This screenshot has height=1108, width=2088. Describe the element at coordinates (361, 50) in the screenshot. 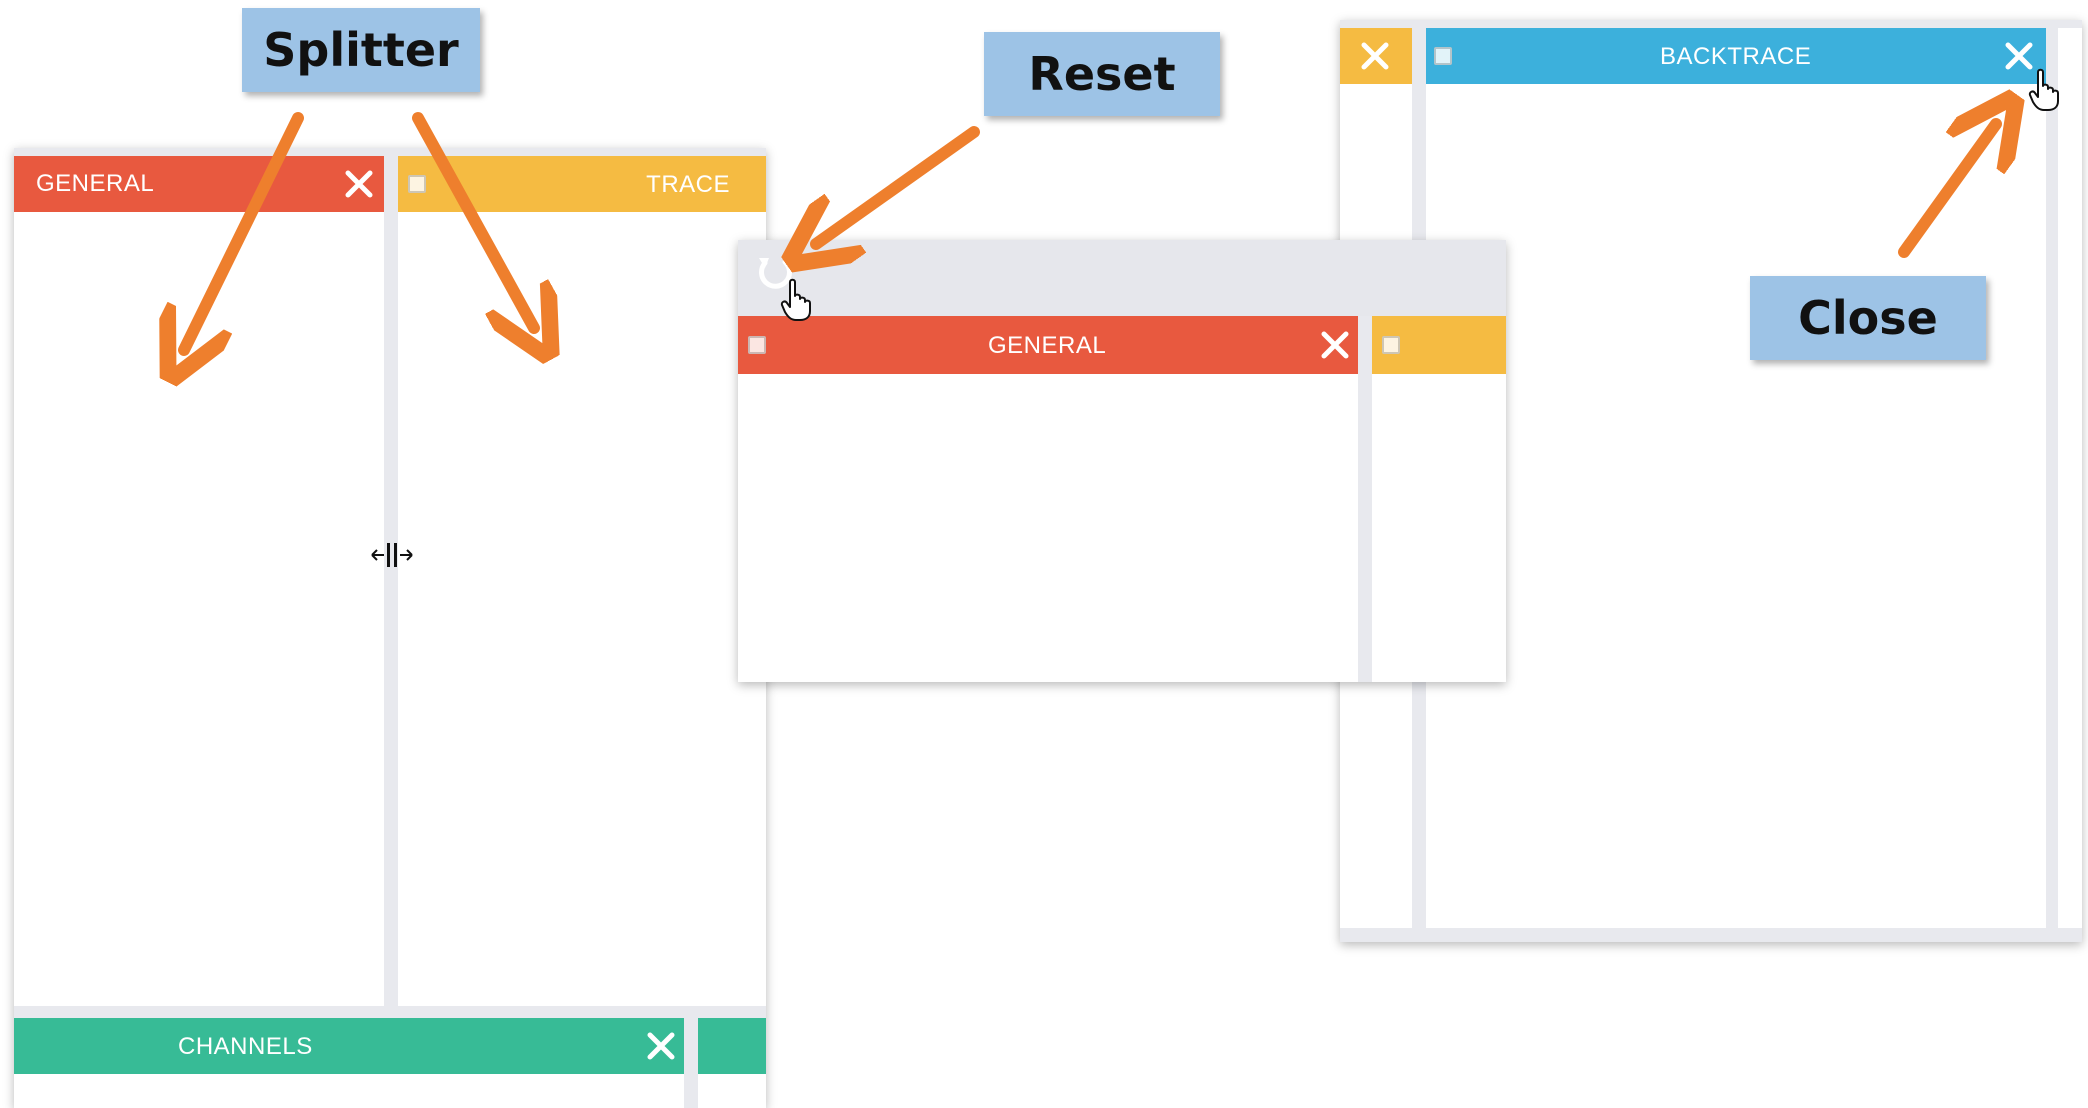

I see `splitter-callout: Splitter` at that location.